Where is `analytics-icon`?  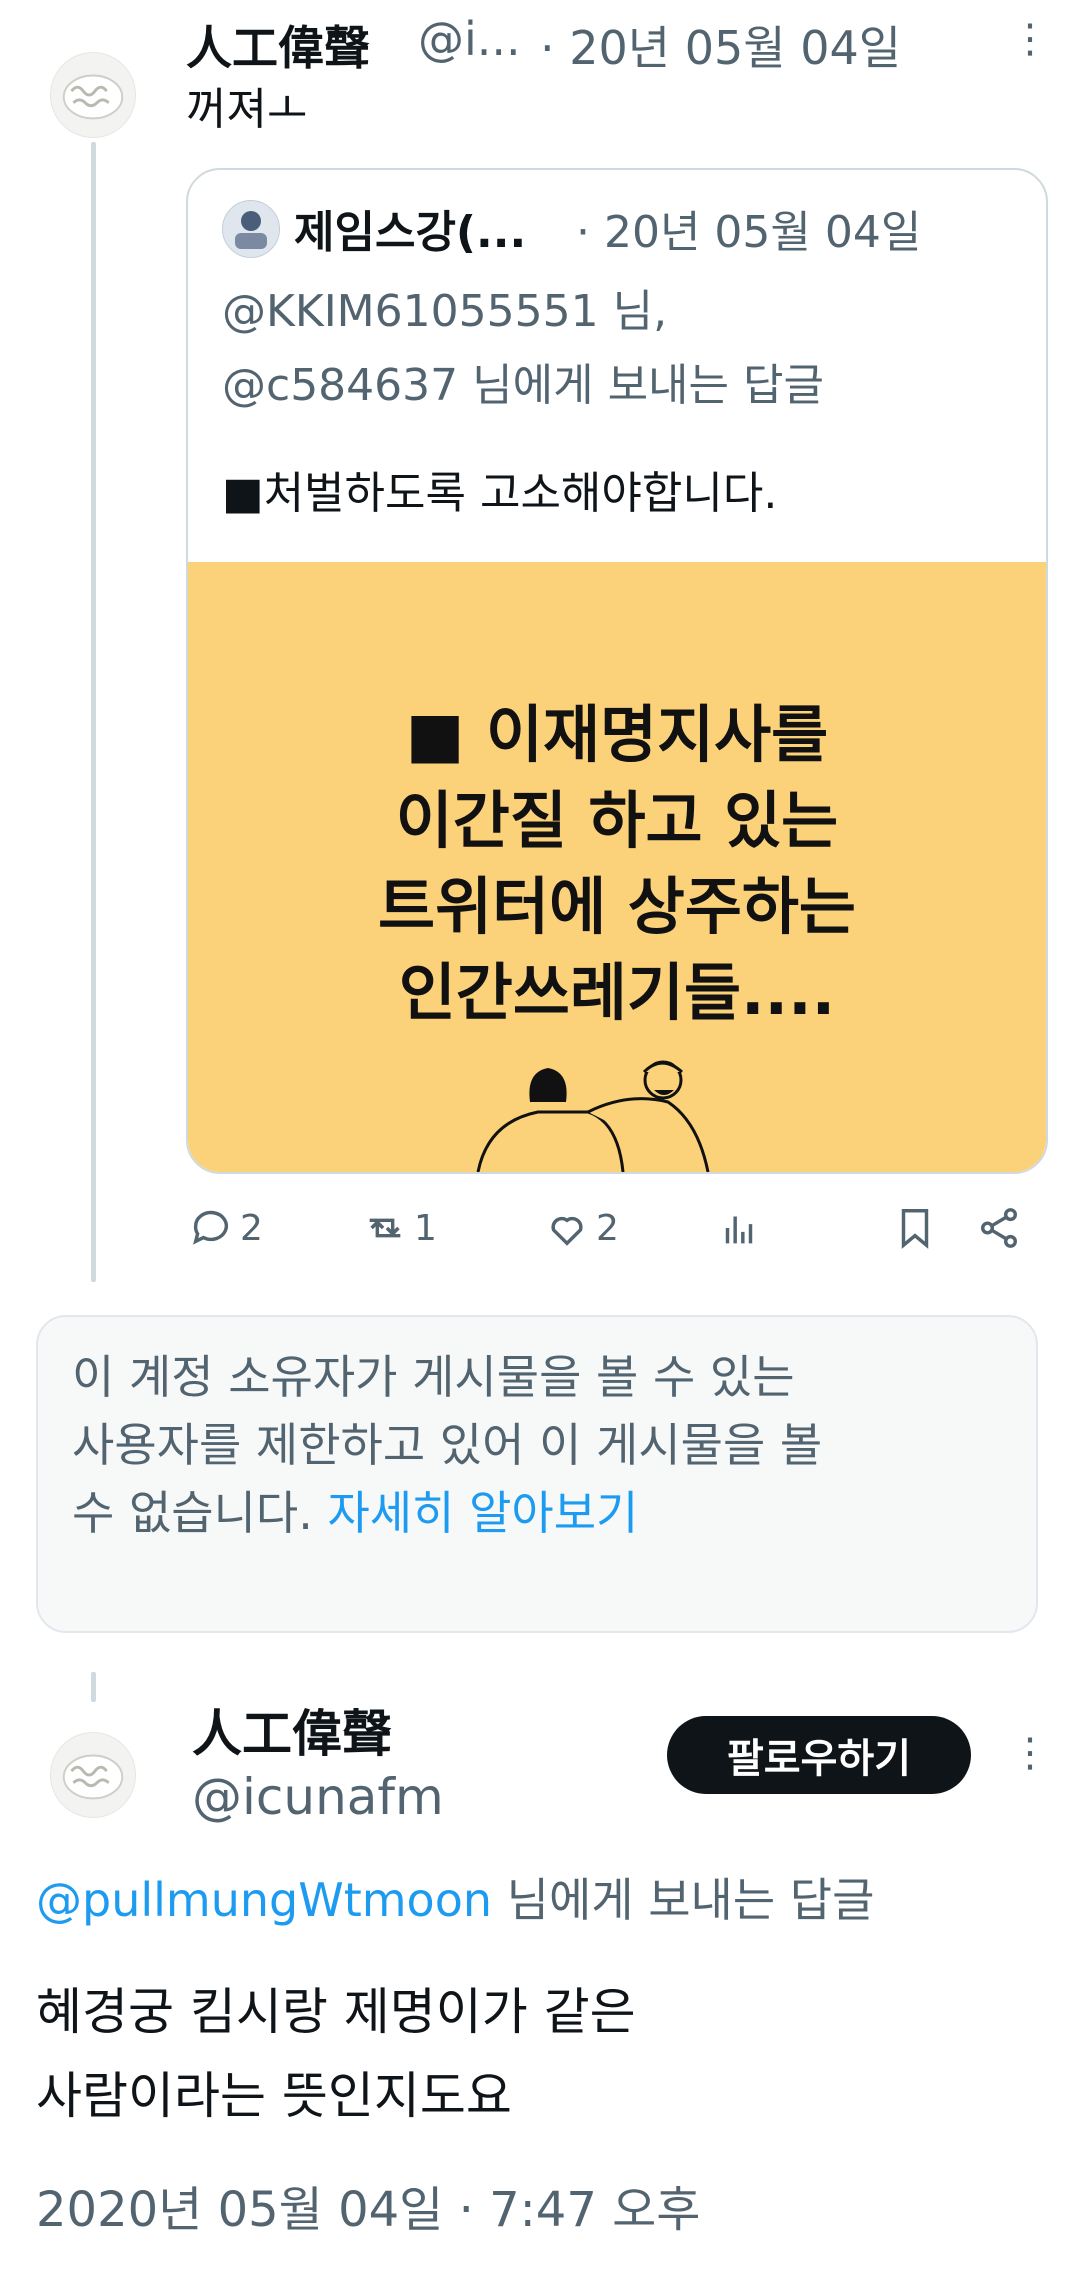 analytics-icon is located at coordinates (739, 1230).